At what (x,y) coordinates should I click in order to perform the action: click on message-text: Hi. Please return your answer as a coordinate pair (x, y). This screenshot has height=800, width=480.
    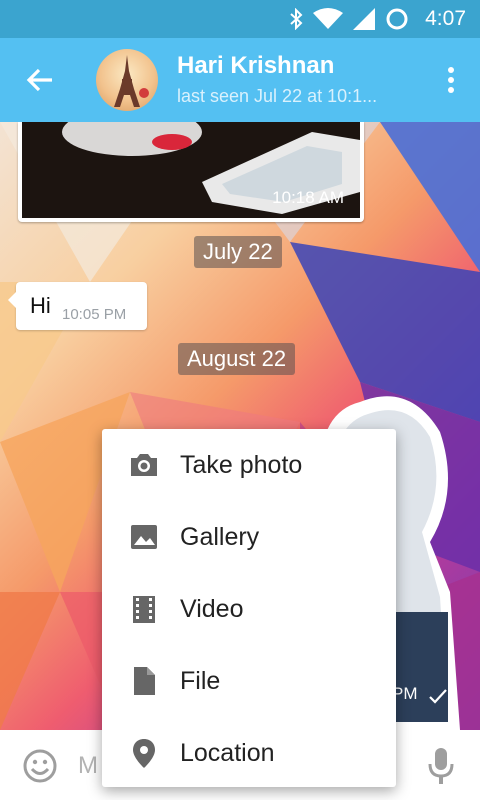
    Looking at the image, I should click on (40, 305).